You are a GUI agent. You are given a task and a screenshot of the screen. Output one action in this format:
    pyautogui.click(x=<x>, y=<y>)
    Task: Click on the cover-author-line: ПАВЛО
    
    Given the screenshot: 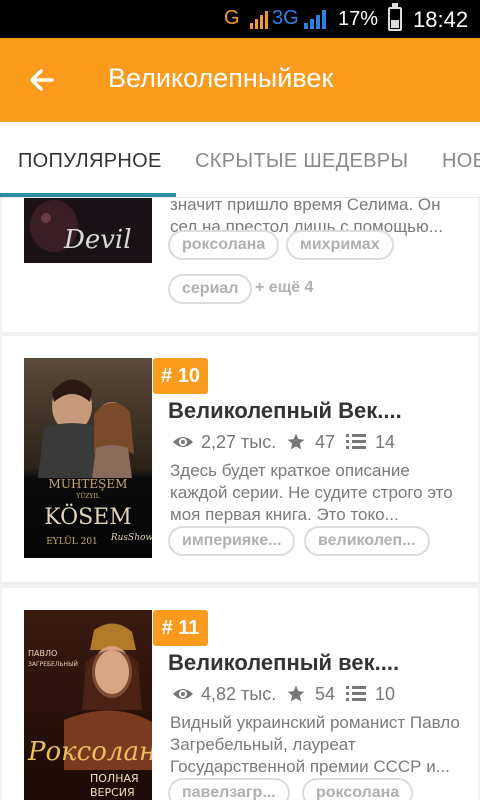 What is the action you would take?
    pyautogui.click(x=42, y=653)
    